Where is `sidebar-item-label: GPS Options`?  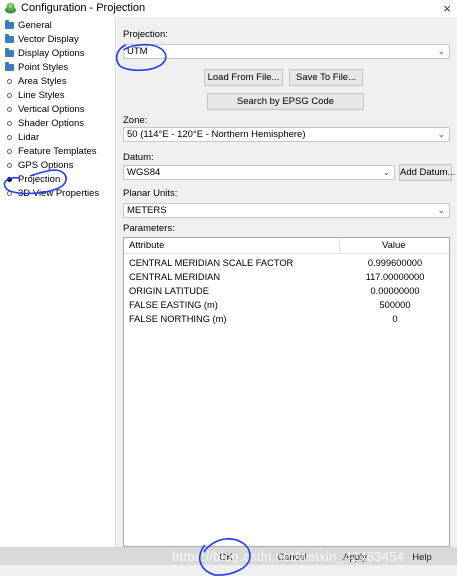 sidebar-item-label: GPS Options is located at coordinates (46, 165).